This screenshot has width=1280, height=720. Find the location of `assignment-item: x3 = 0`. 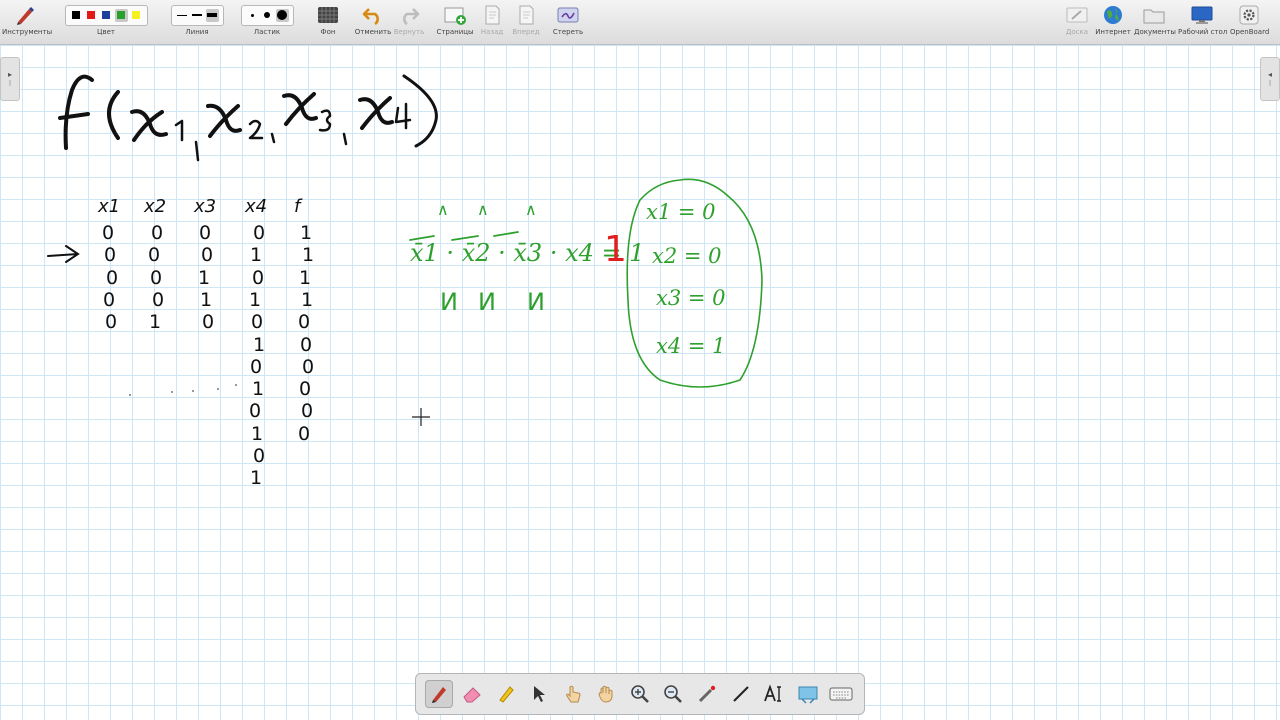

assignment-item: x3 = 0 is located at coordinates (691, 298).